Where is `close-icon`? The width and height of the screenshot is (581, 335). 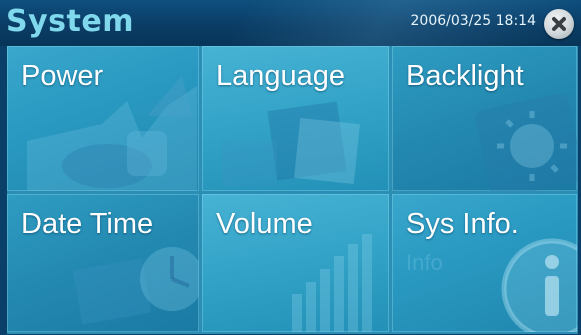 close-icon is located at coordinates (559, 24).